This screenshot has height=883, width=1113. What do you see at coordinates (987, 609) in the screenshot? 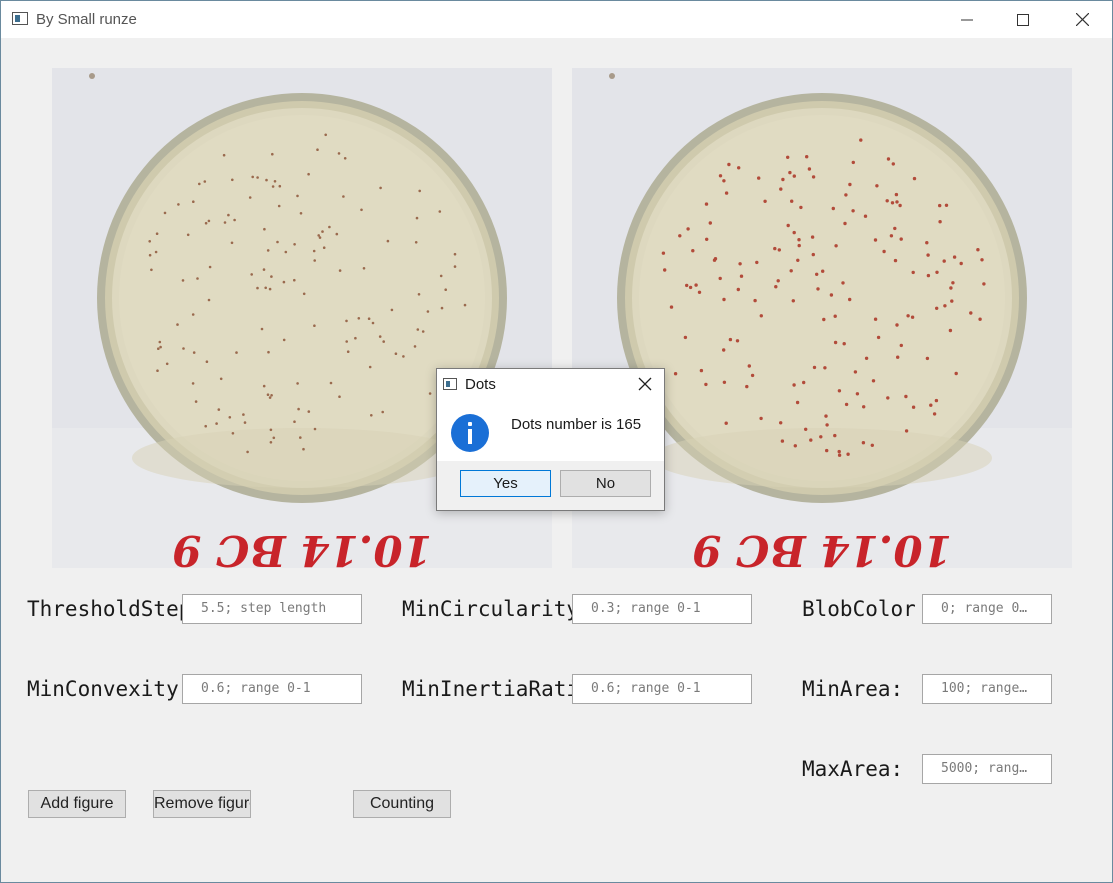
I see `blob-color-input: 0; range 0-255` at bounding box center [987, 609].